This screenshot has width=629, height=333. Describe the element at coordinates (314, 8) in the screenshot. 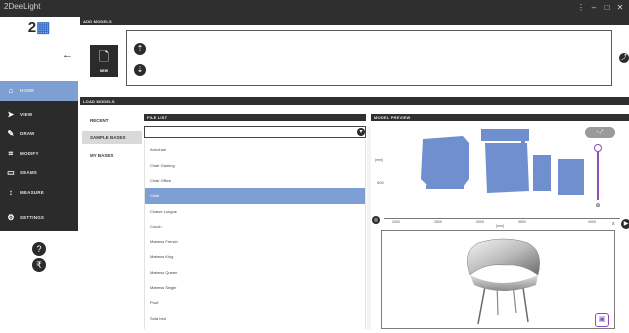

I see `title-bar: 2DeeLight ⋮ – □ ✕` at that location.